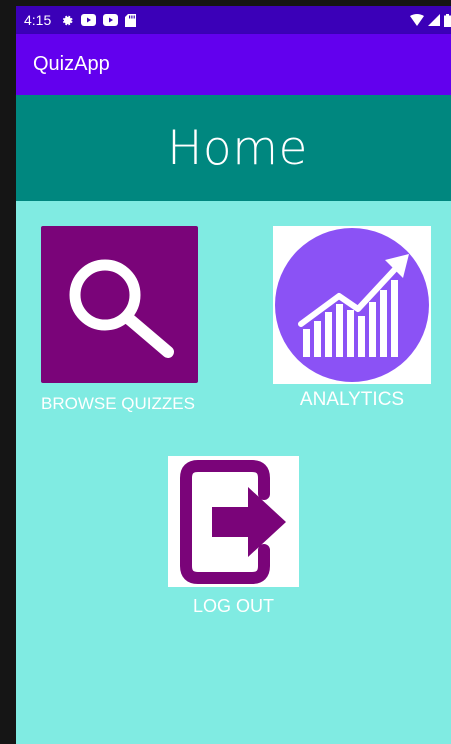 The height and width of the screenshot is (744, 451). Describe the element at coordinates (237, 148) in the screenshot. I see `page-title: Home` at that location.